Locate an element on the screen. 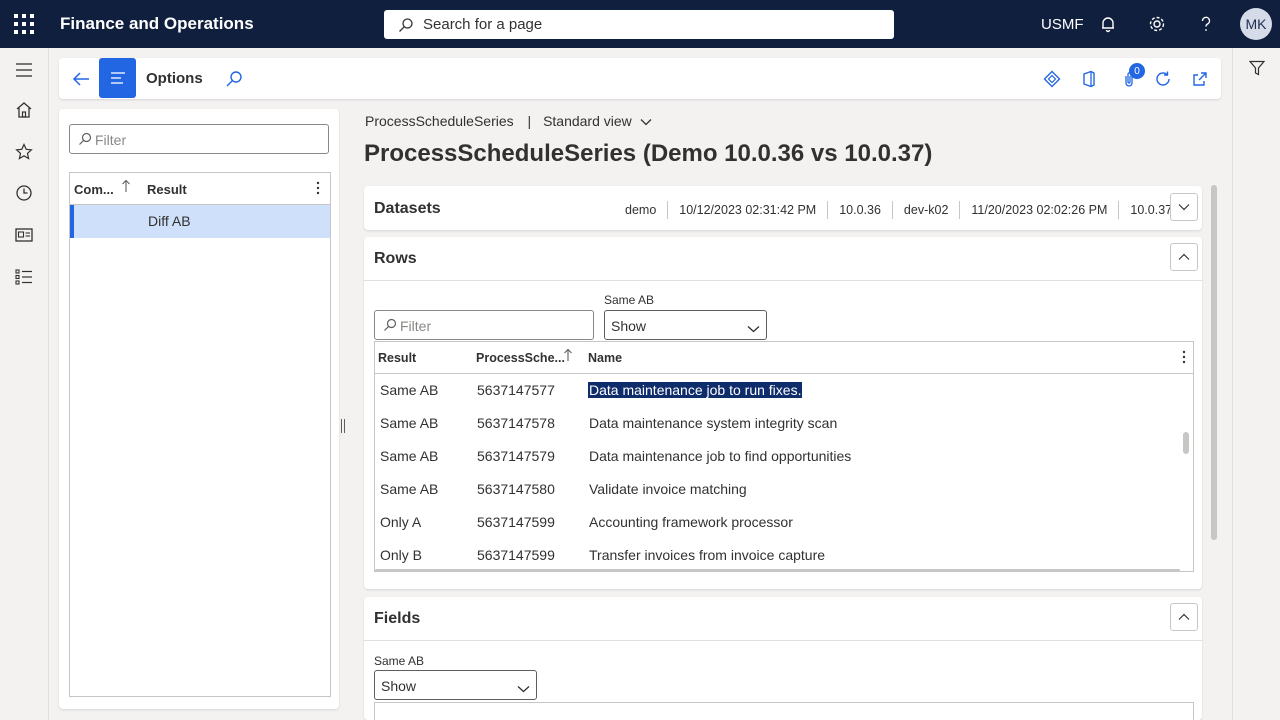 The height and width of the screenshot is (720, 1280). row-name: Accounting framework processor is located at coordinates (691, 522).